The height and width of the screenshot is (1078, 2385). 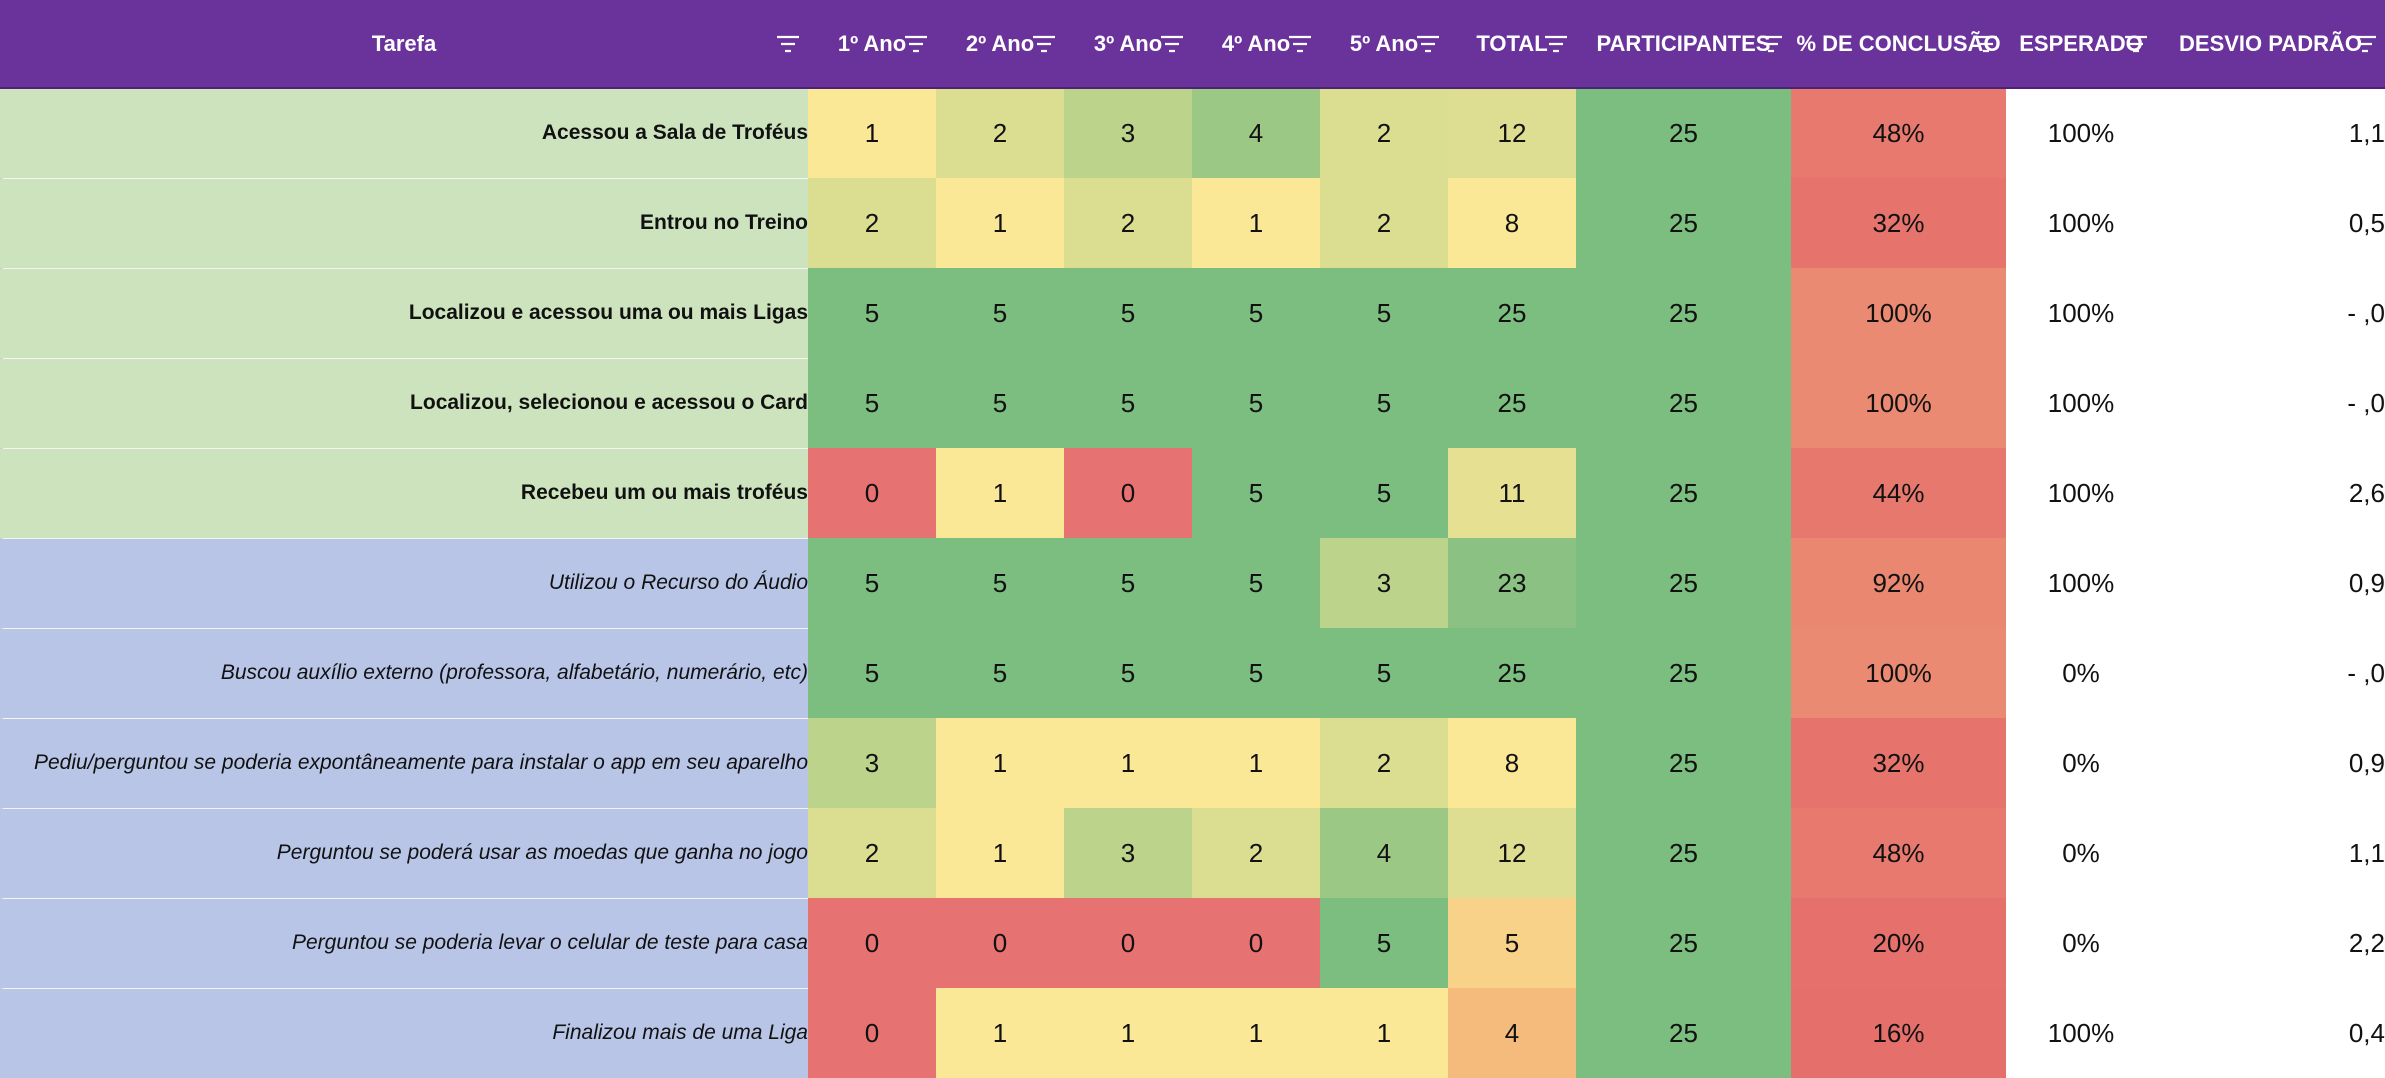 I want to click on completion-cell: 92%, so click(x=1898, y=583).